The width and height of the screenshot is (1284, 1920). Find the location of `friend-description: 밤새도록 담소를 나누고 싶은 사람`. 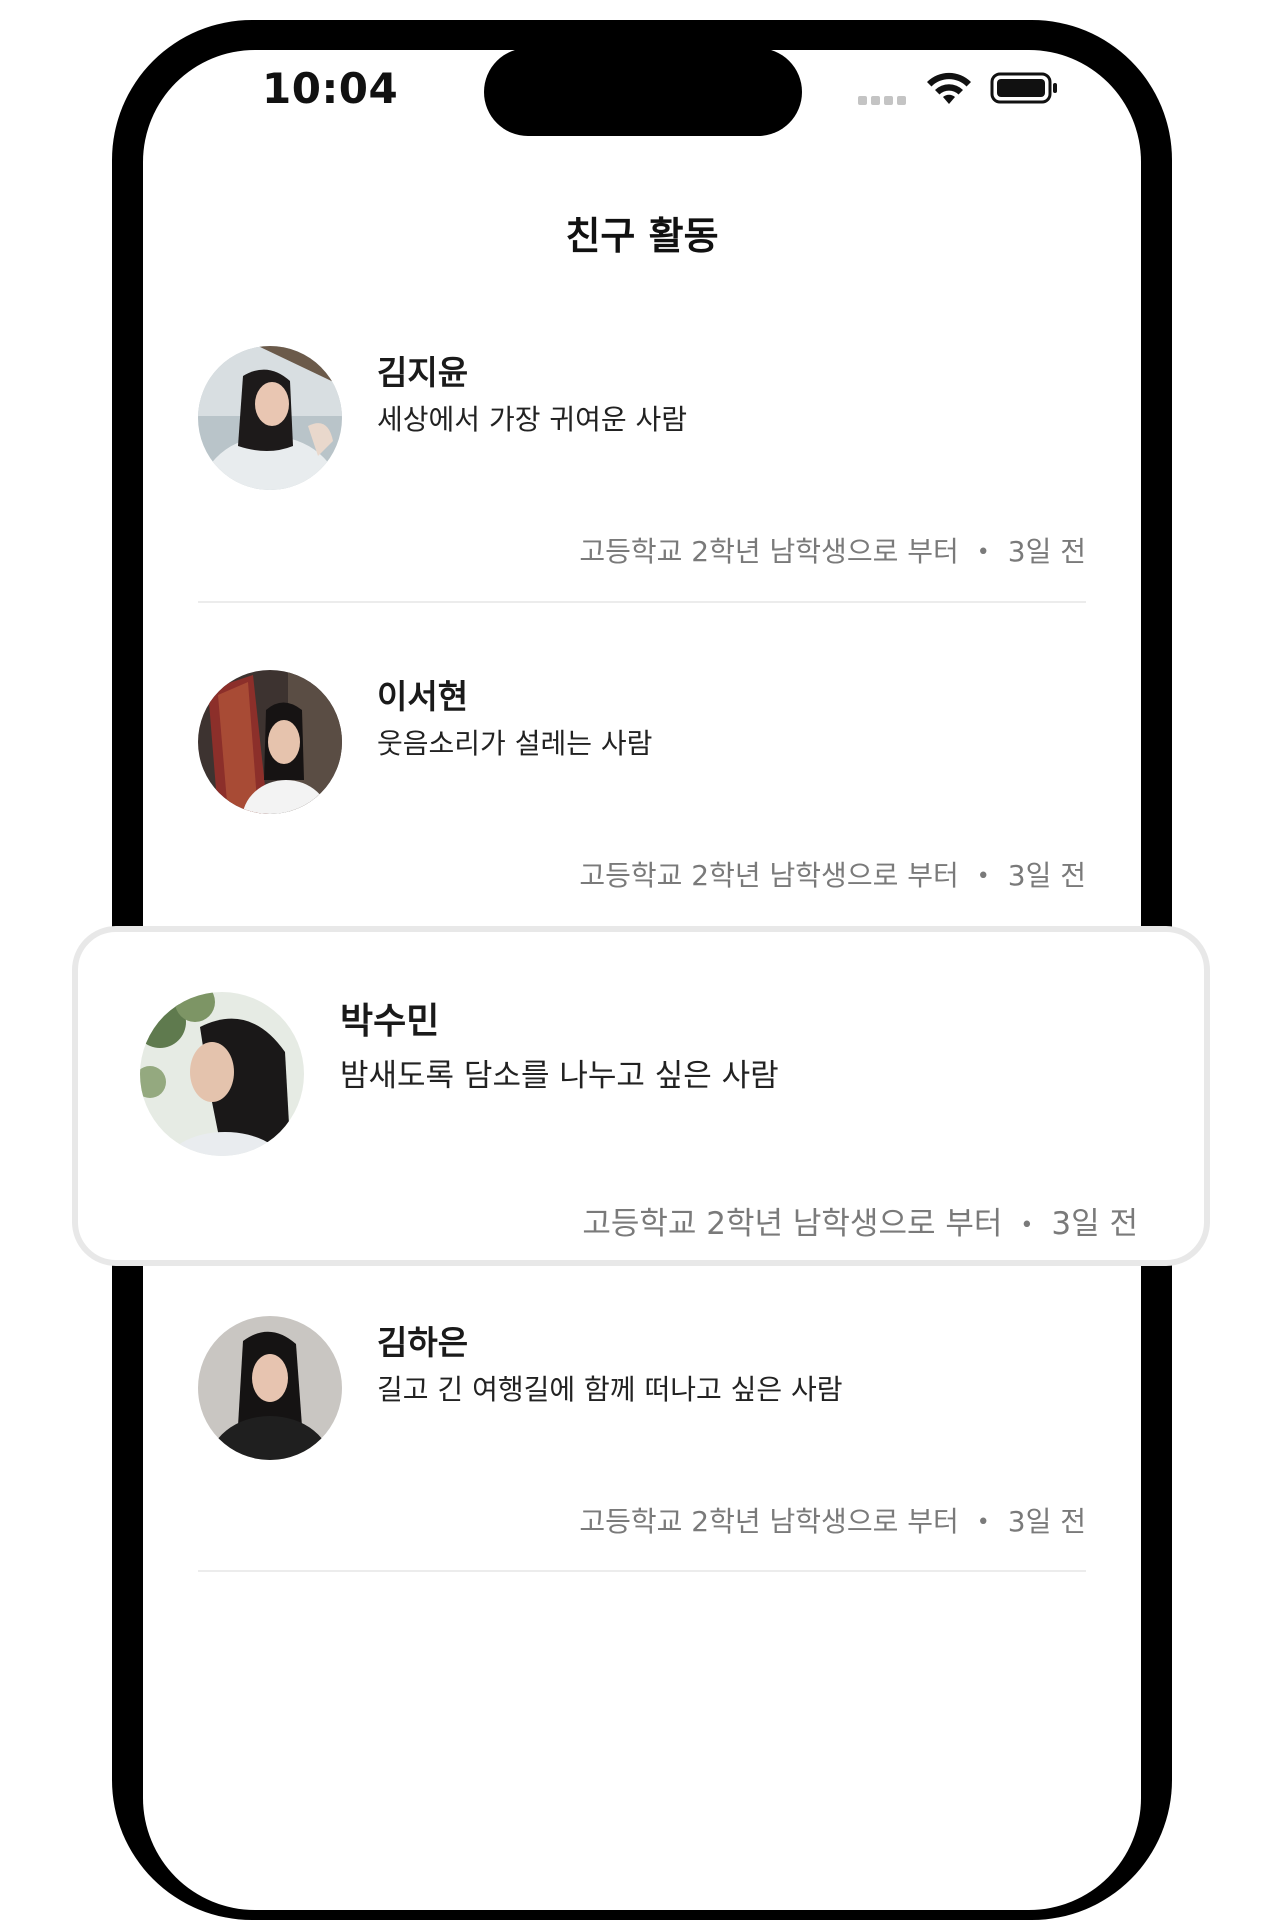

friend-description: 밤새도록 담소를 나누고 싶은 사람 is located at coordinates (559, 1076).